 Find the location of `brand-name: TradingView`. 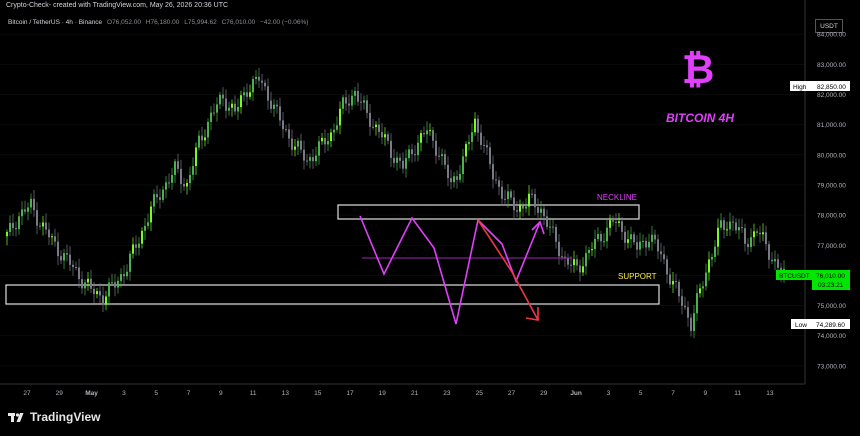

brand-name: TradingView is located at coordinates (65, 417).